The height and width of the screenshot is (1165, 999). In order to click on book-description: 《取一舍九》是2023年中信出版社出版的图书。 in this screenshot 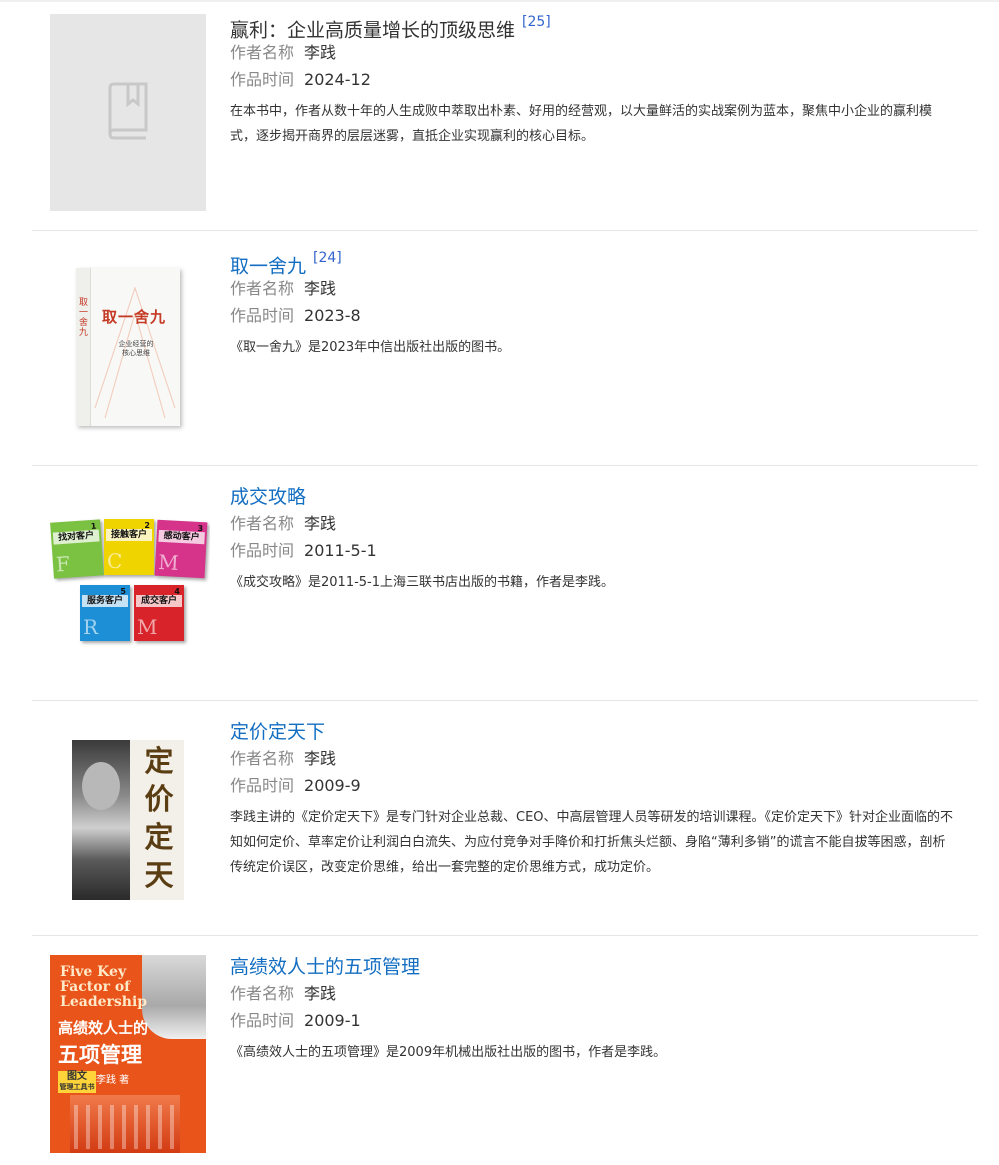, I will do `click(370, 347)`.